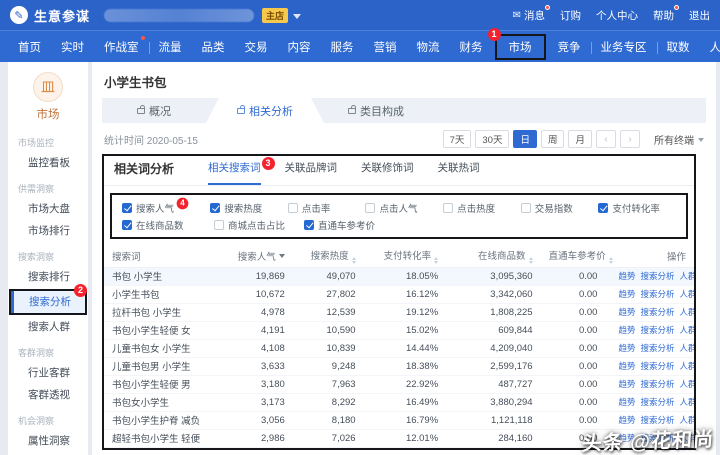 The width and height of the screenshot is (720, 455). I want to click on metric-checkbox-搜索热度: 搜索热度, so click(249, 208).